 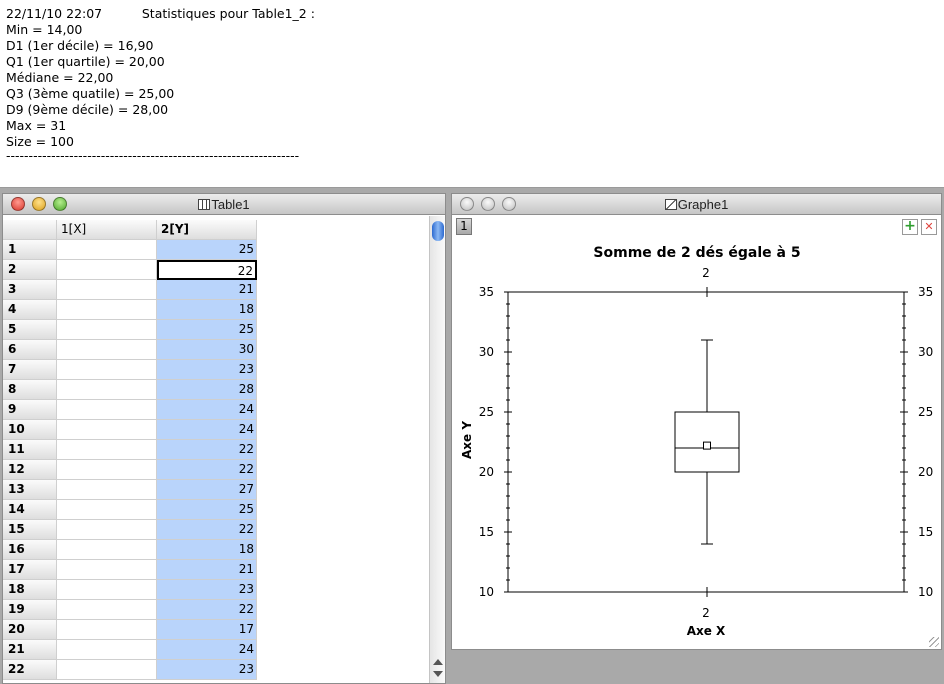 I want to click on row-header: 22, so click(x=30, y=670).